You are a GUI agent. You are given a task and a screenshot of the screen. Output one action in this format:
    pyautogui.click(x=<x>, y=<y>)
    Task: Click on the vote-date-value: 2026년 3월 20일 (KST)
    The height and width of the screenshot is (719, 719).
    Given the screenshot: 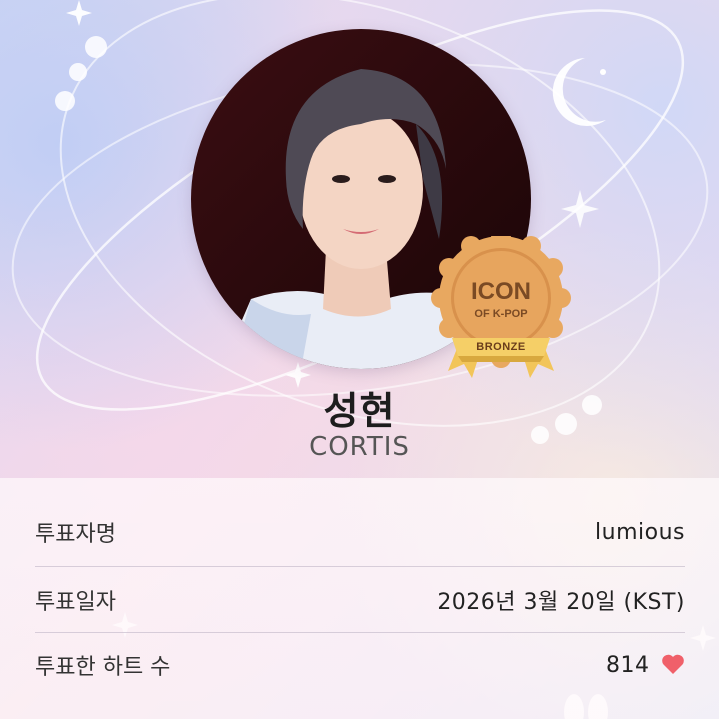 What is the action you would take?
    pyautogui.click(x=561, y=602)
    